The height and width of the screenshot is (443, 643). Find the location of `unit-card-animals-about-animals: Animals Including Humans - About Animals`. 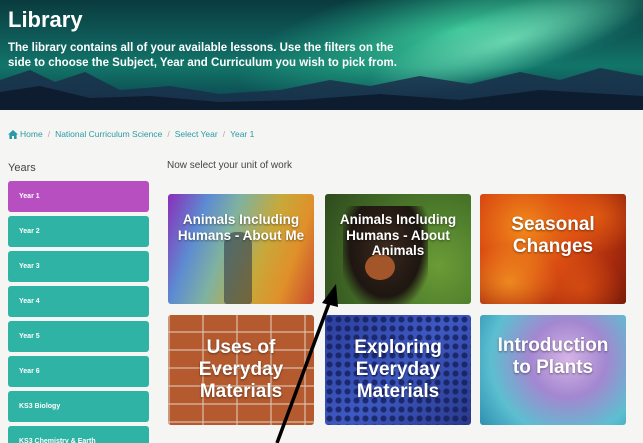

unit-card-animals-about-animals: Animals Including Humans - About Animals is located at coordinates (398, 249).